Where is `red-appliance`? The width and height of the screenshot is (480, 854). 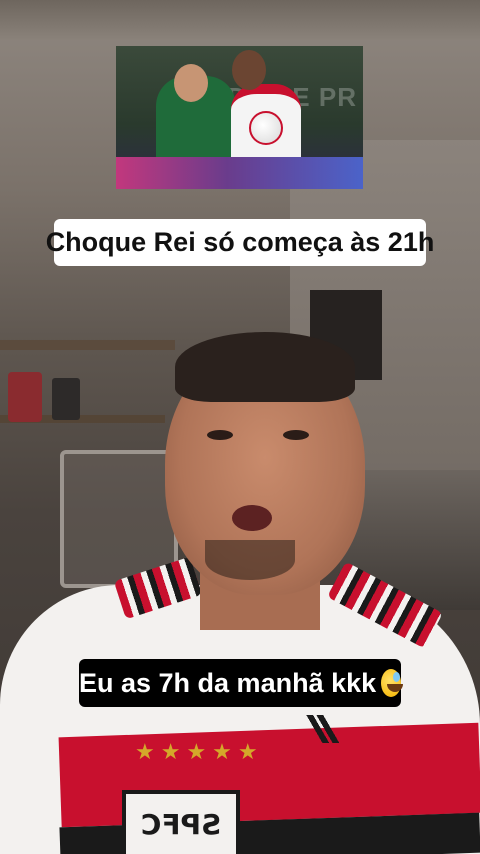 red-appliance is located at coordinates (25, 397).